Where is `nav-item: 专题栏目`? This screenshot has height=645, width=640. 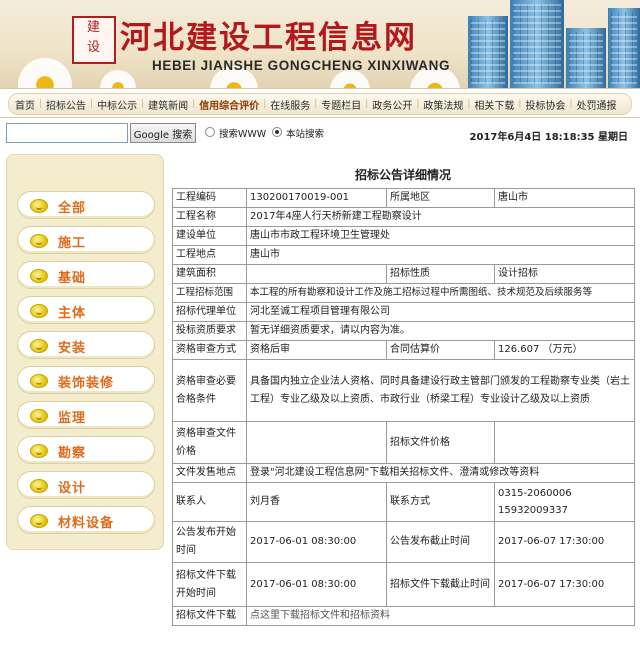
nav-item: 专题栏目 is located at coordinates (341, 104).